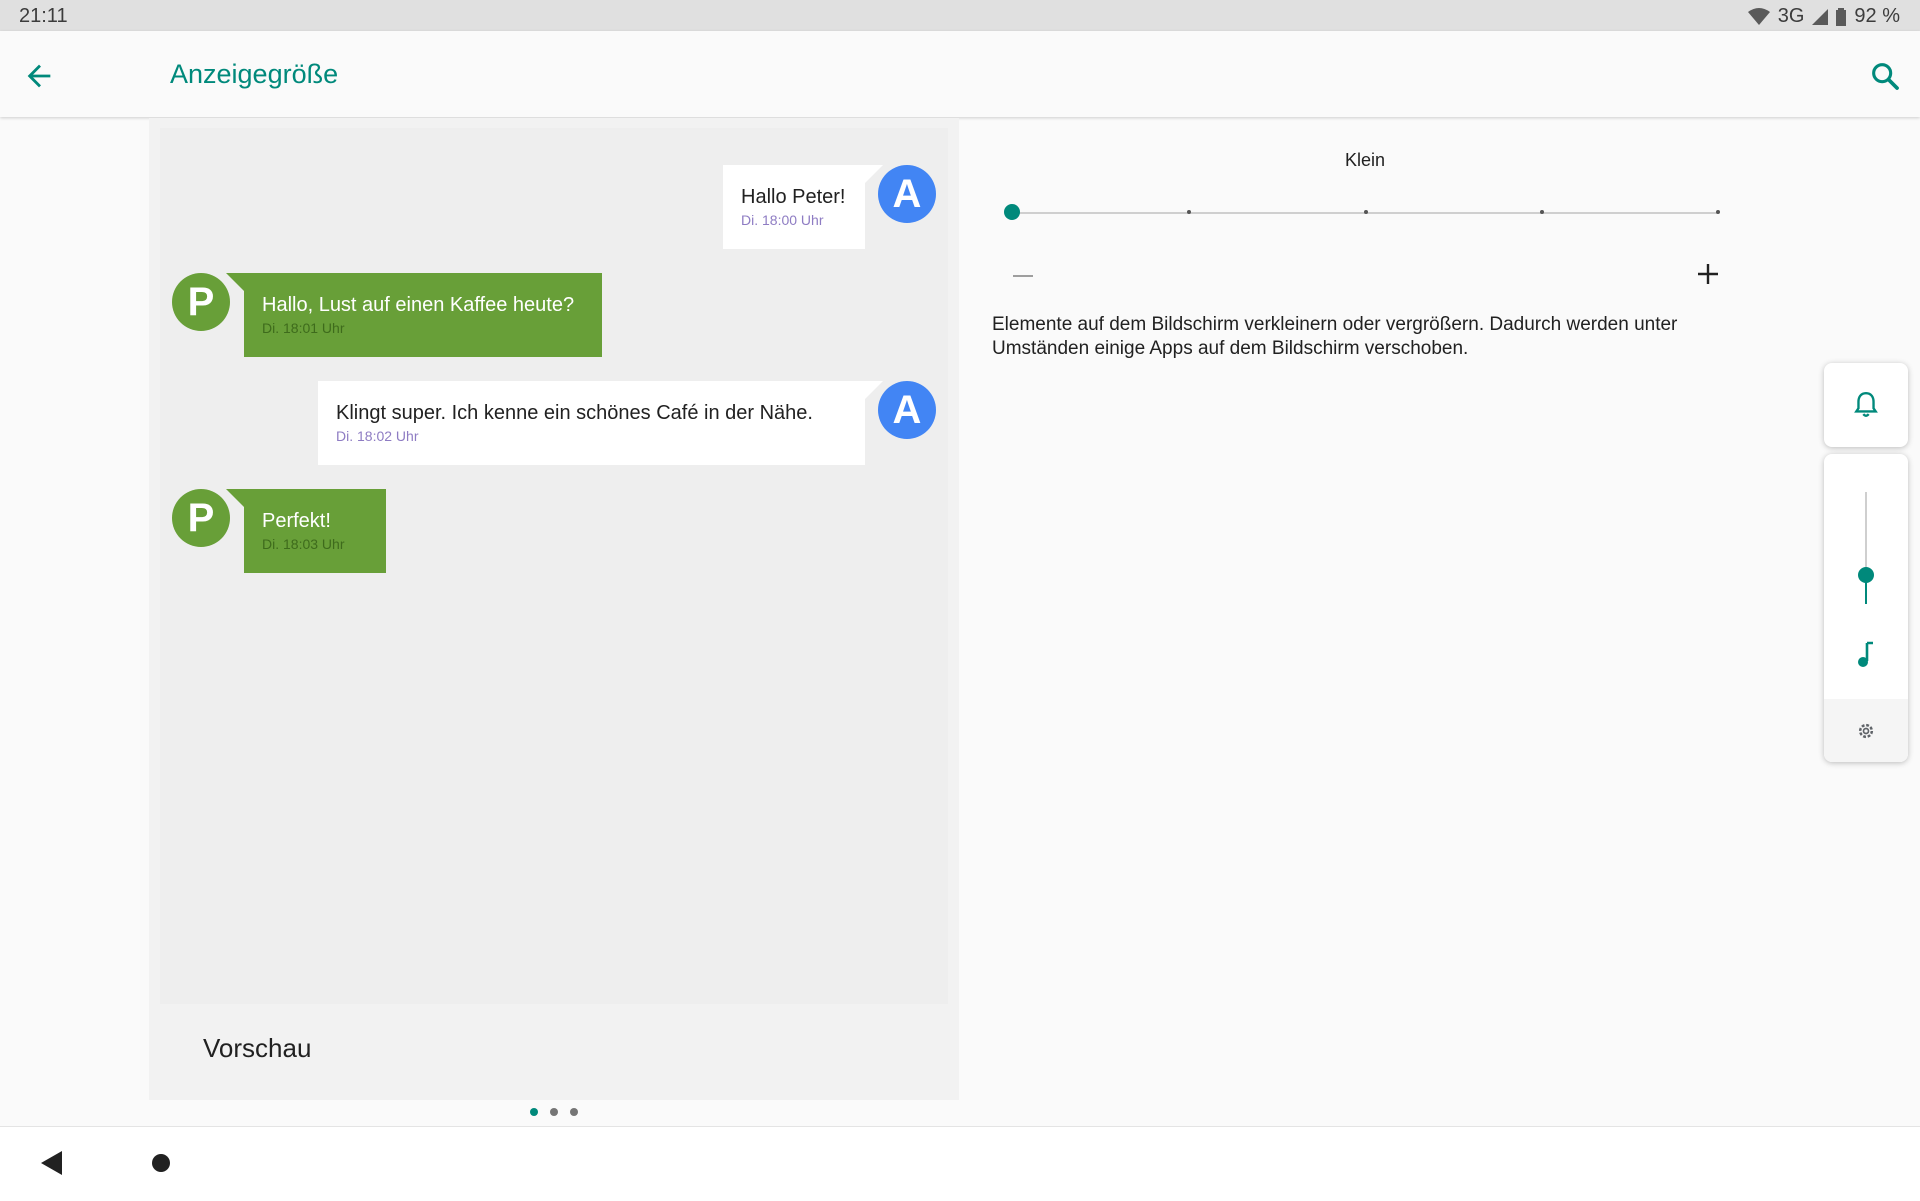 This screenshot has height=1201, width=1920. I want to click on volume-settings-button, so click(1866, 730).